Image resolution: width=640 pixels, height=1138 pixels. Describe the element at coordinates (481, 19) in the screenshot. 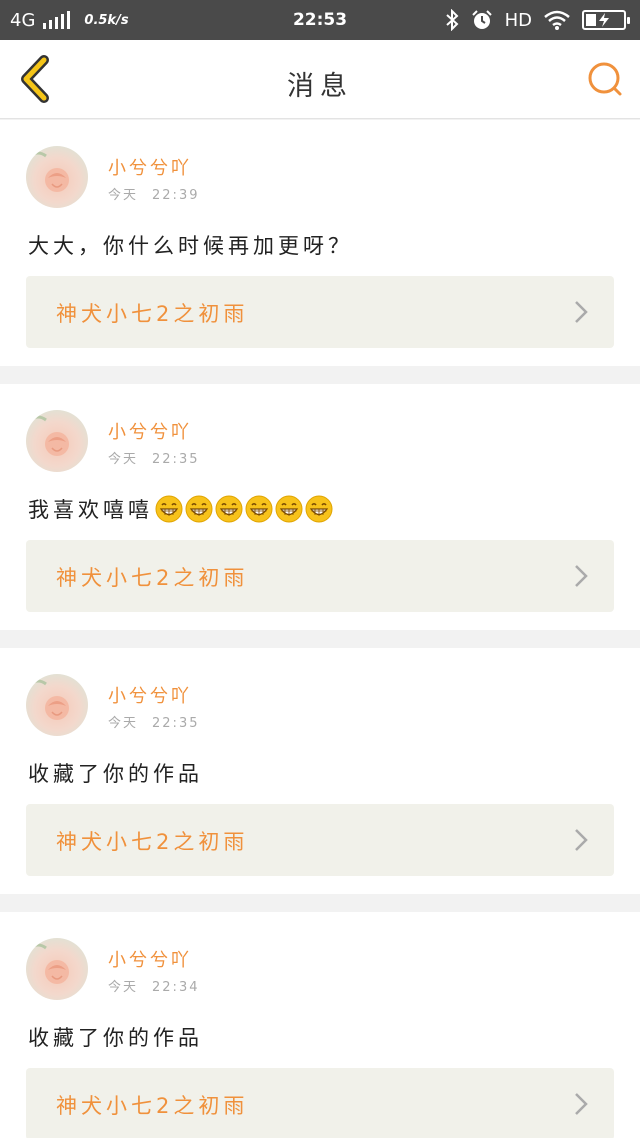

I see `alarm-icon` at that location.